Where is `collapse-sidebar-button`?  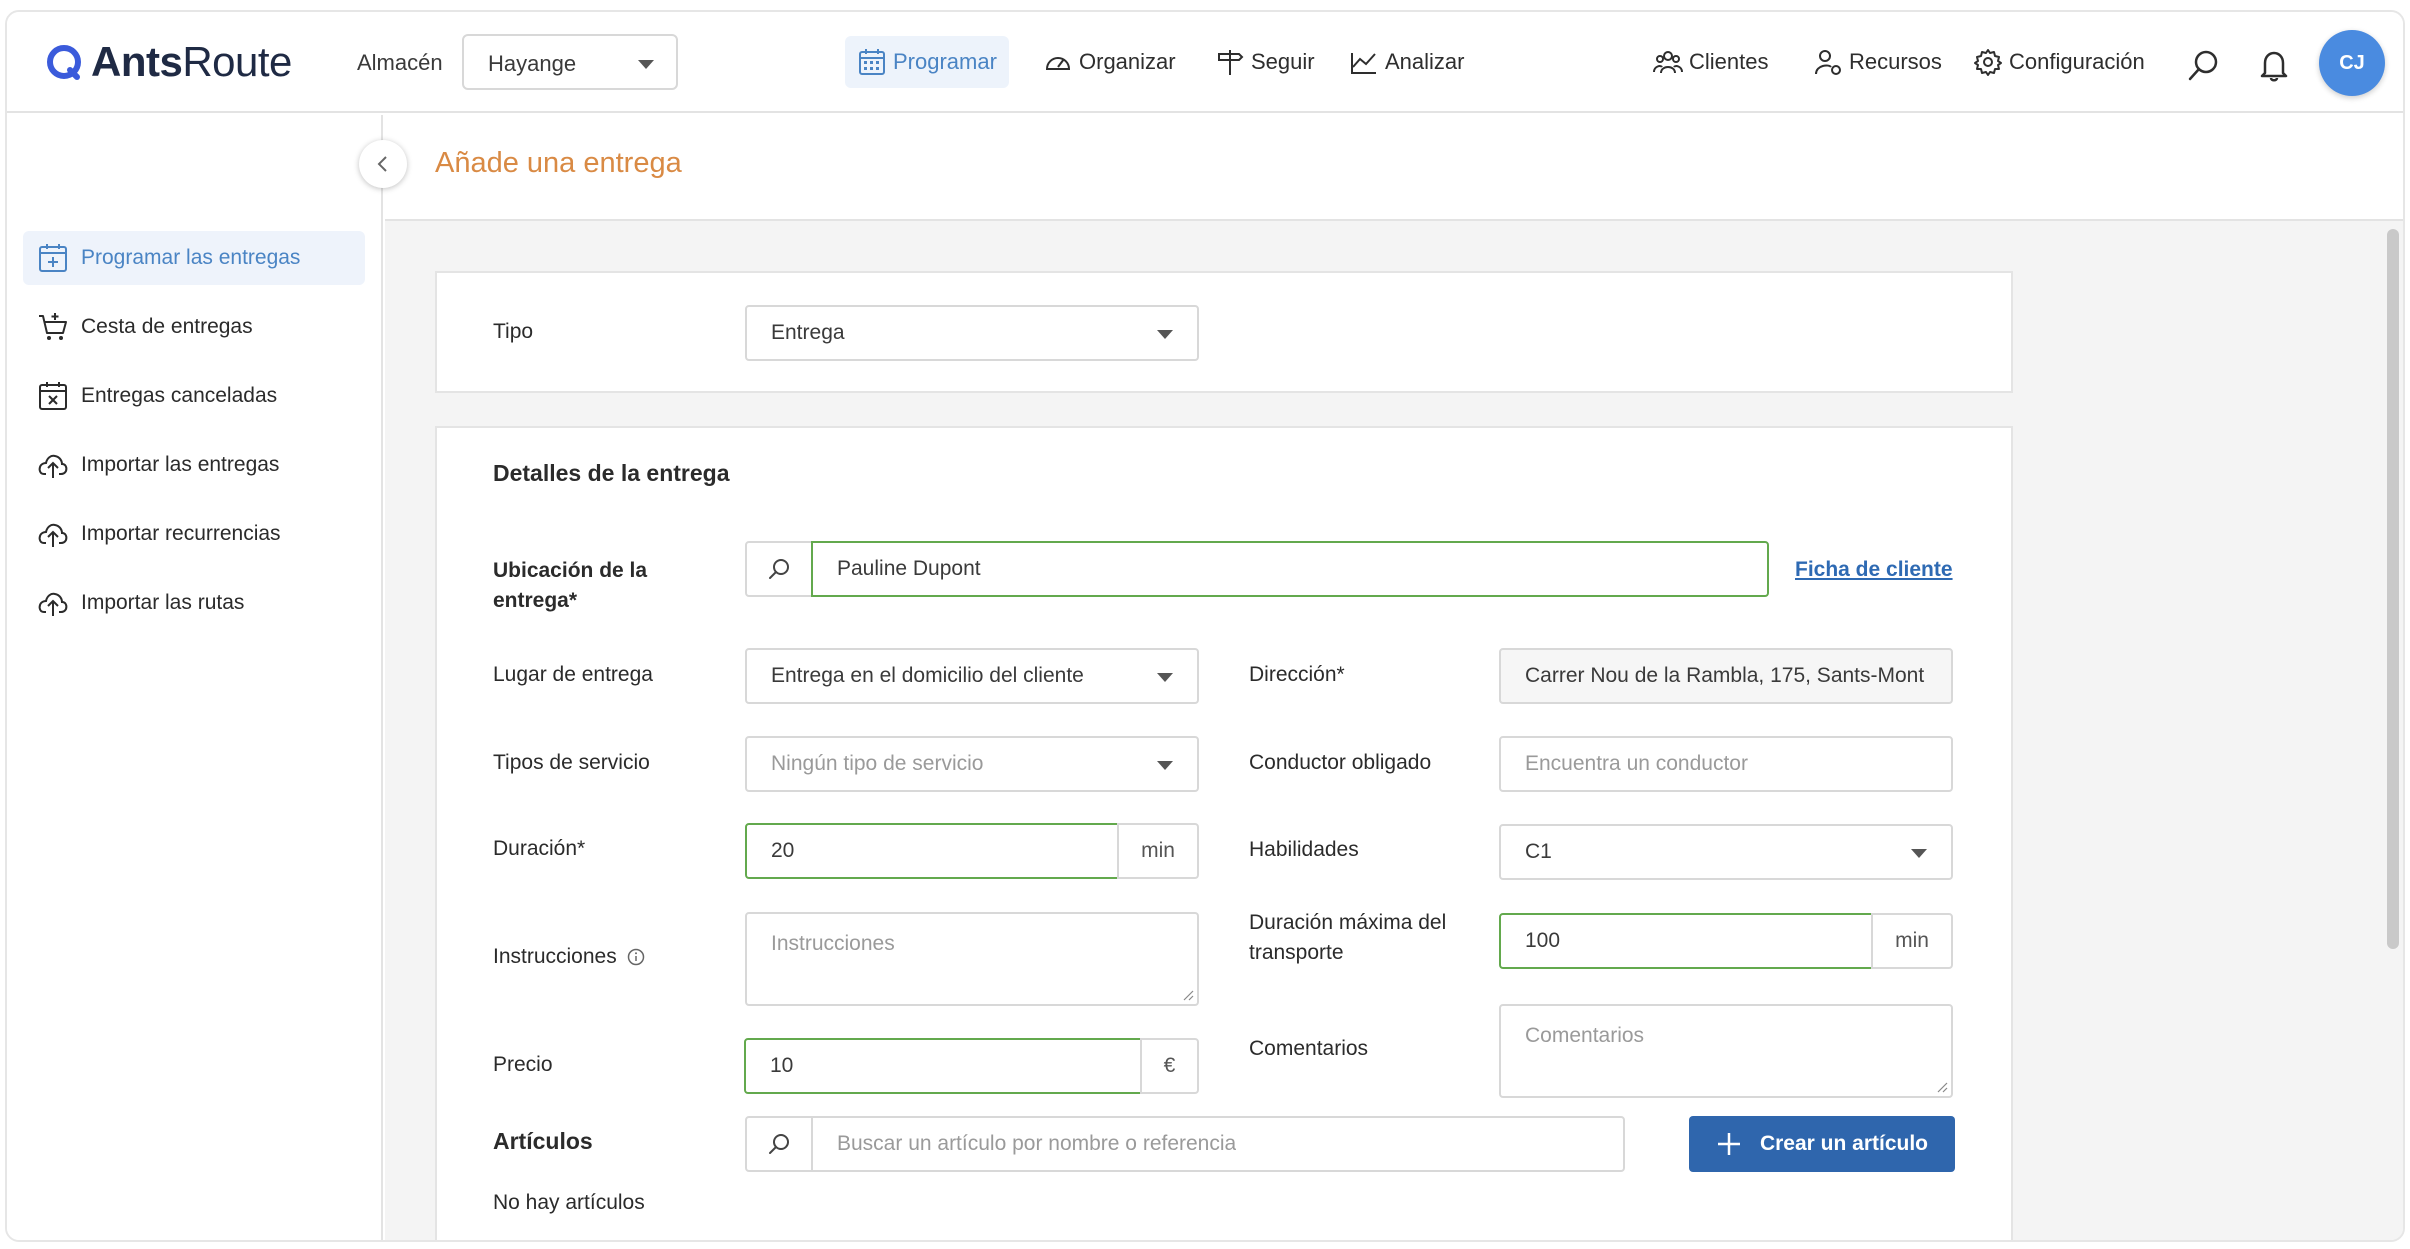
collapse-sidebar-button is located at coordinates (383, 164).